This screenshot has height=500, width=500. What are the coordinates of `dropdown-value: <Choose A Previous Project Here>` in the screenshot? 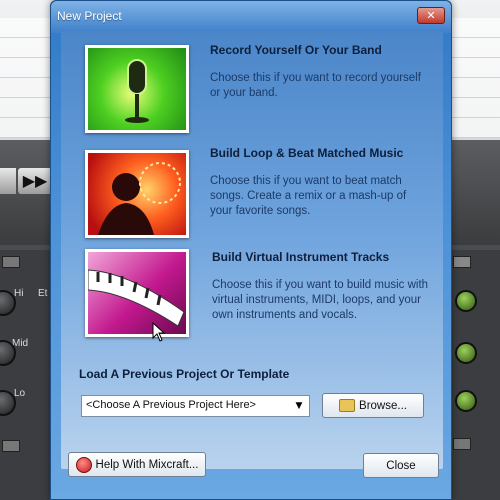 It's located at (171, 405).